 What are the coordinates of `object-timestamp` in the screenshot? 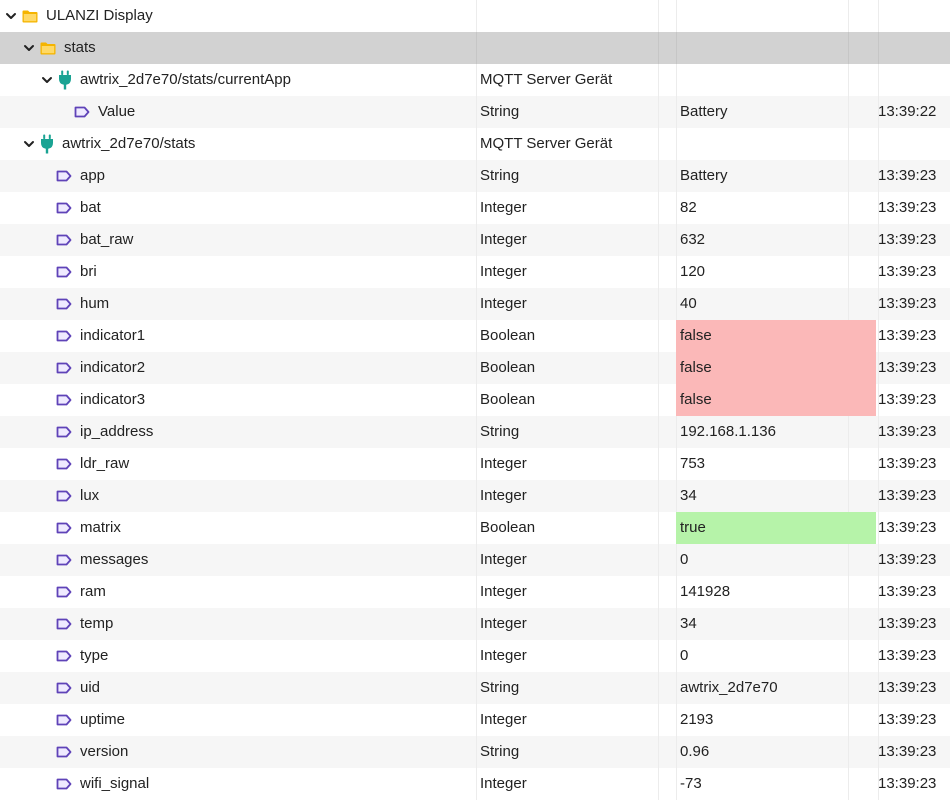 It's located at (914, 16).